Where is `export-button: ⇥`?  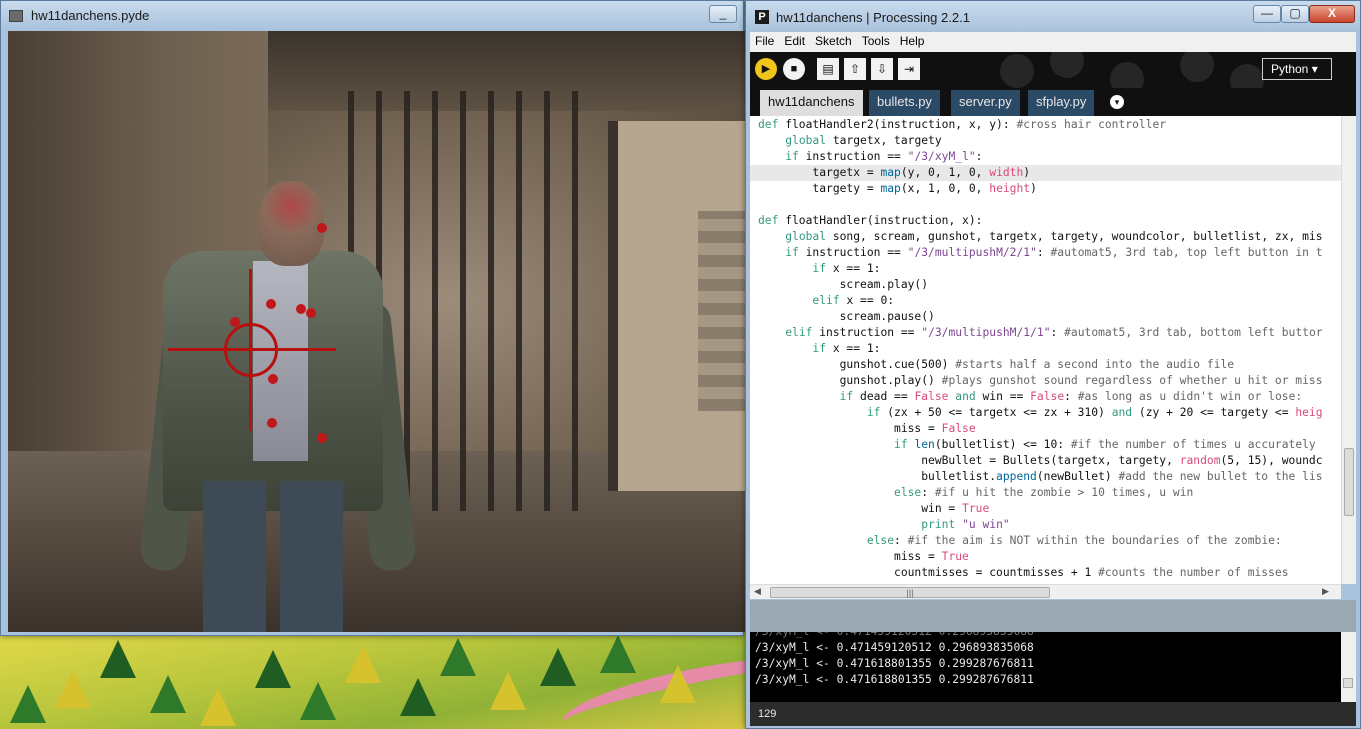
export-button: ⇥ is located at coordinates (909, 69).